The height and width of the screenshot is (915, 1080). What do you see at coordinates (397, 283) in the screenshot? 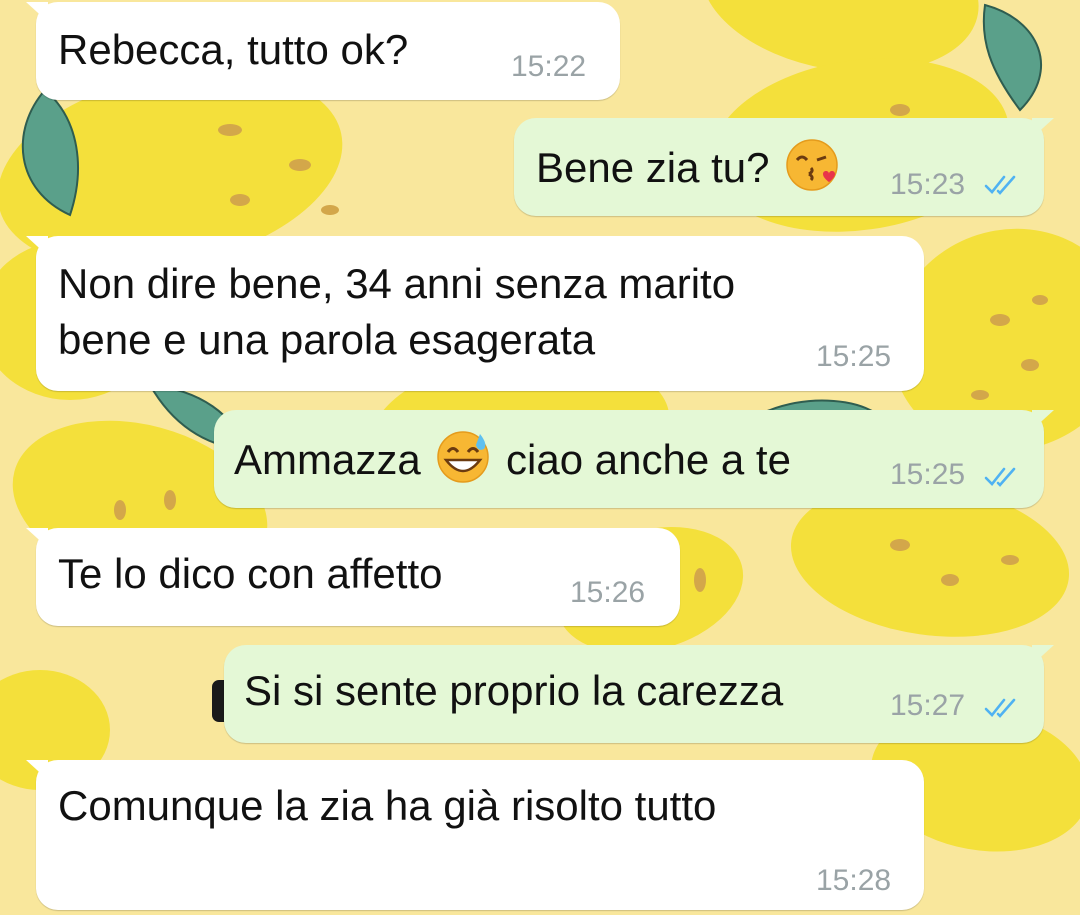
I see `message-text-line-1: Non dire bene, 34 anni senza marito` at bounding box center [397, 283].